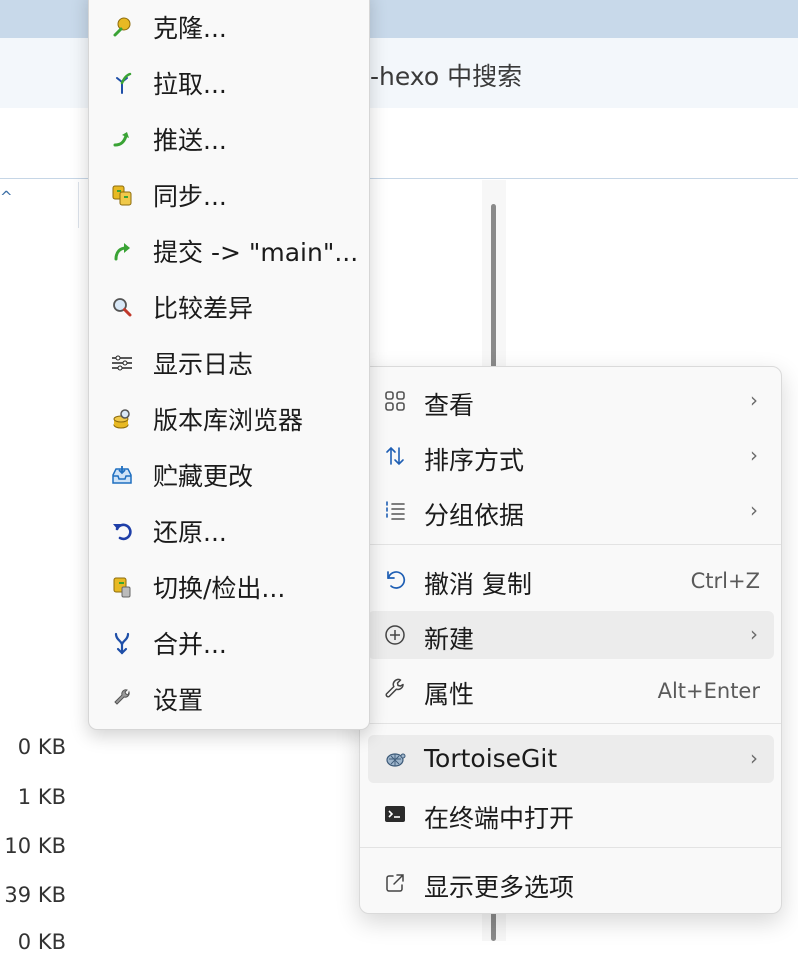 This screenshot has height=954, width=798. Describe the element at coordinates (474, 515) in the screenshot. I see `menu-item-label: 分组依据` at that location.